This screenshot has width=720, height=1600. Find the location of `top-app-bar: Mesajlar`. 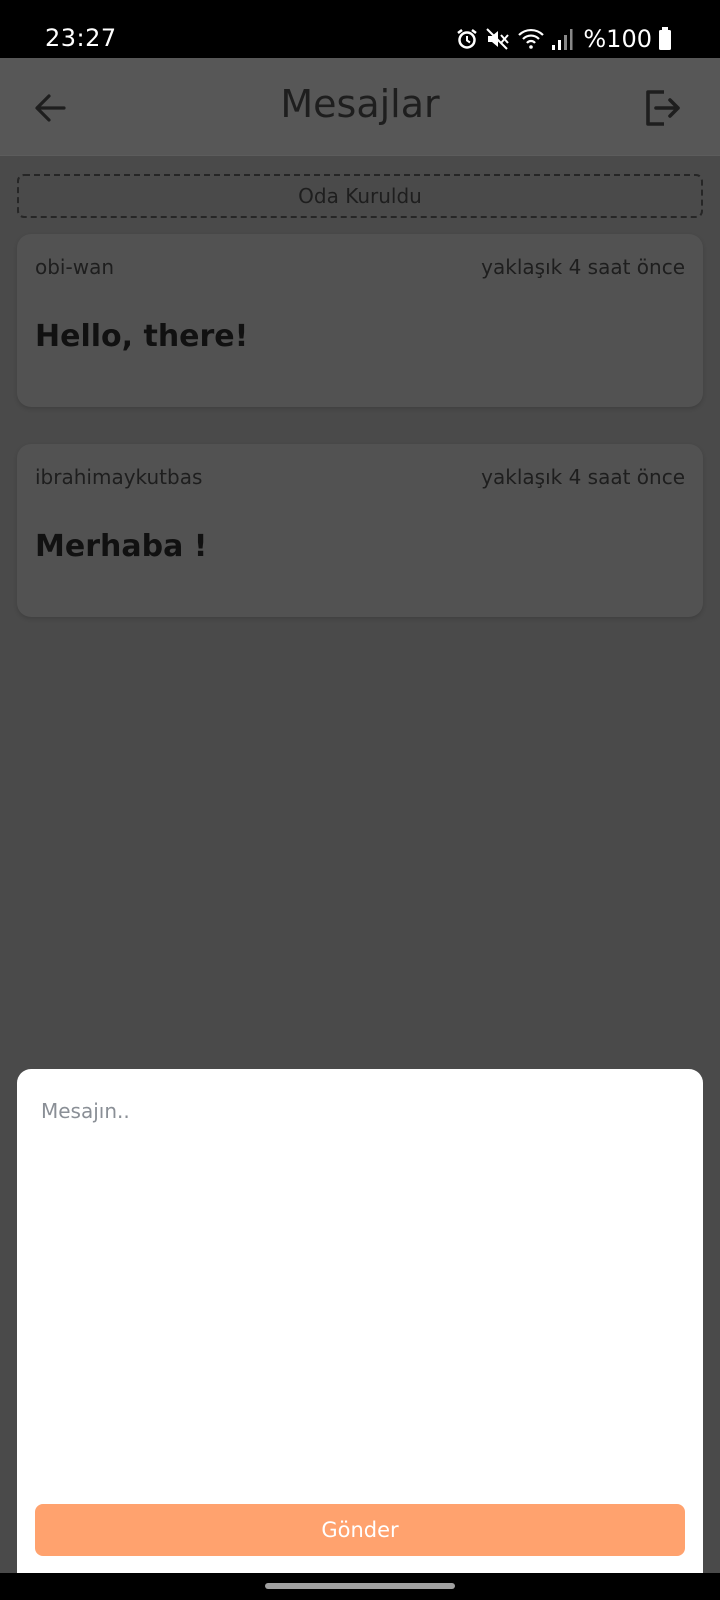

top-app-bar: Mesajlar is located at coordinates (360, 107).